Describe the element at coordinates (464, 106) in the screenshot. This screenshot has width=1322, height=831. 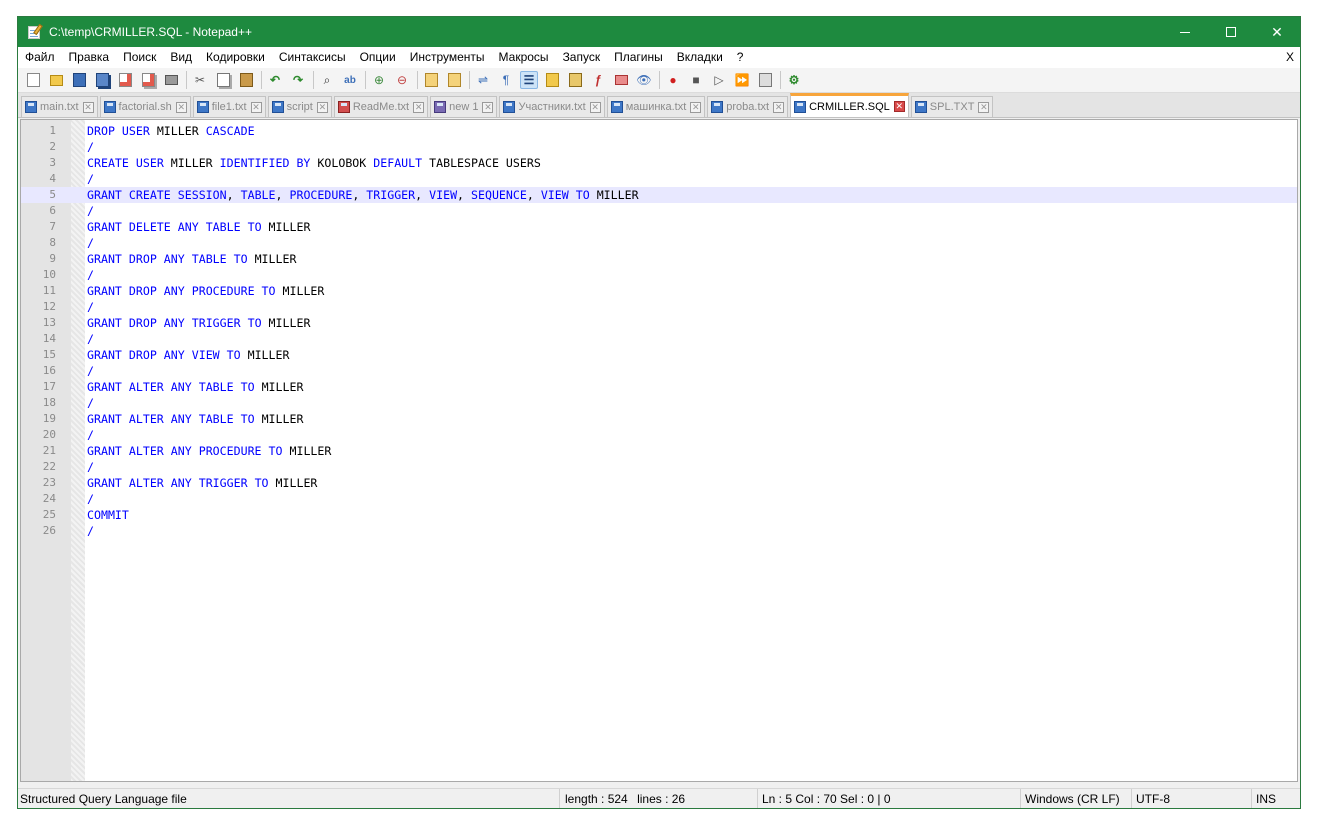
I see `tab-new-1: new 1 ✕` at that location.